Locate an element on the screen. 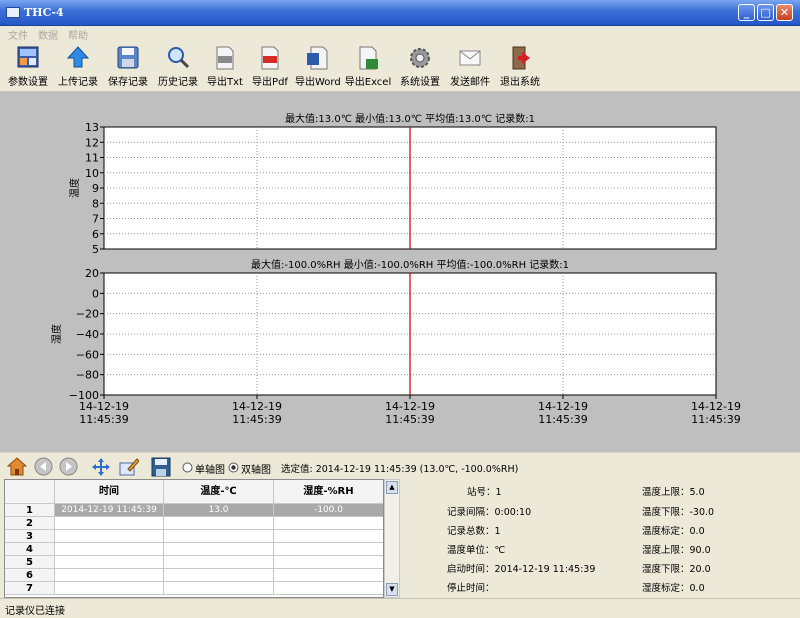  menu-data: 数据 is located at coordinates (48, 34).